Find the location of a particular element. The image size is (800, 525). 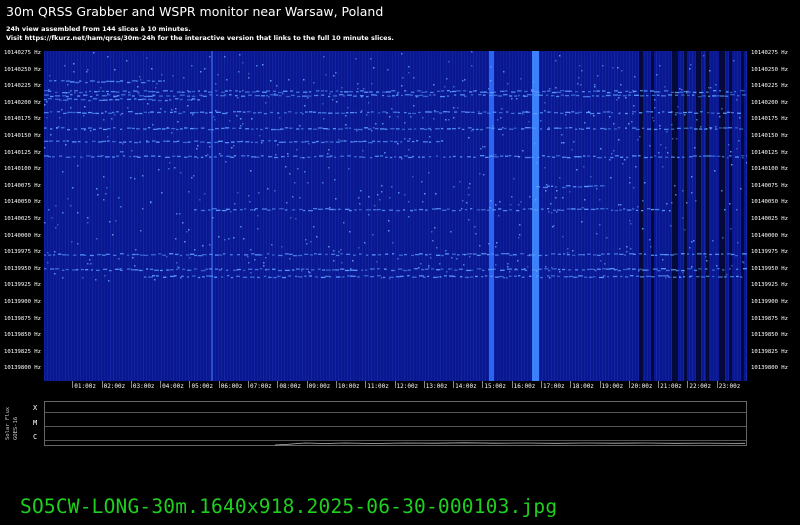

solar-flux-label-bottom: GOES-16 is located at coordinates (16, 428).